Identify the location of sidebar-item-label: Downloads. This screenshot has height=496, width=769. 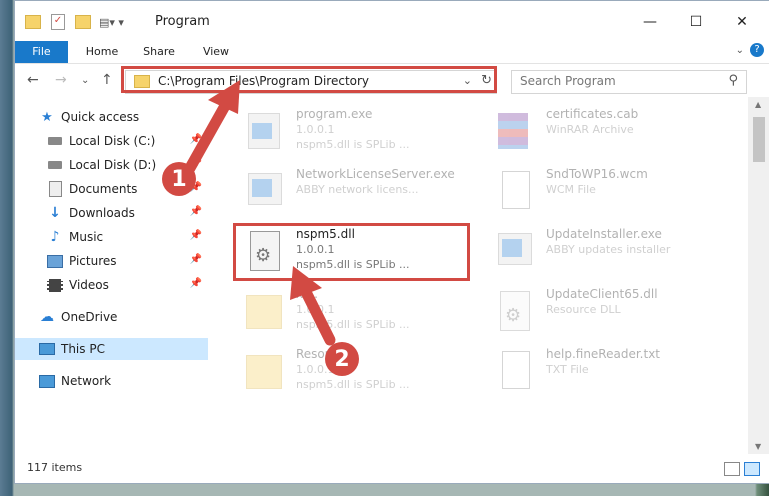
(102, 213).